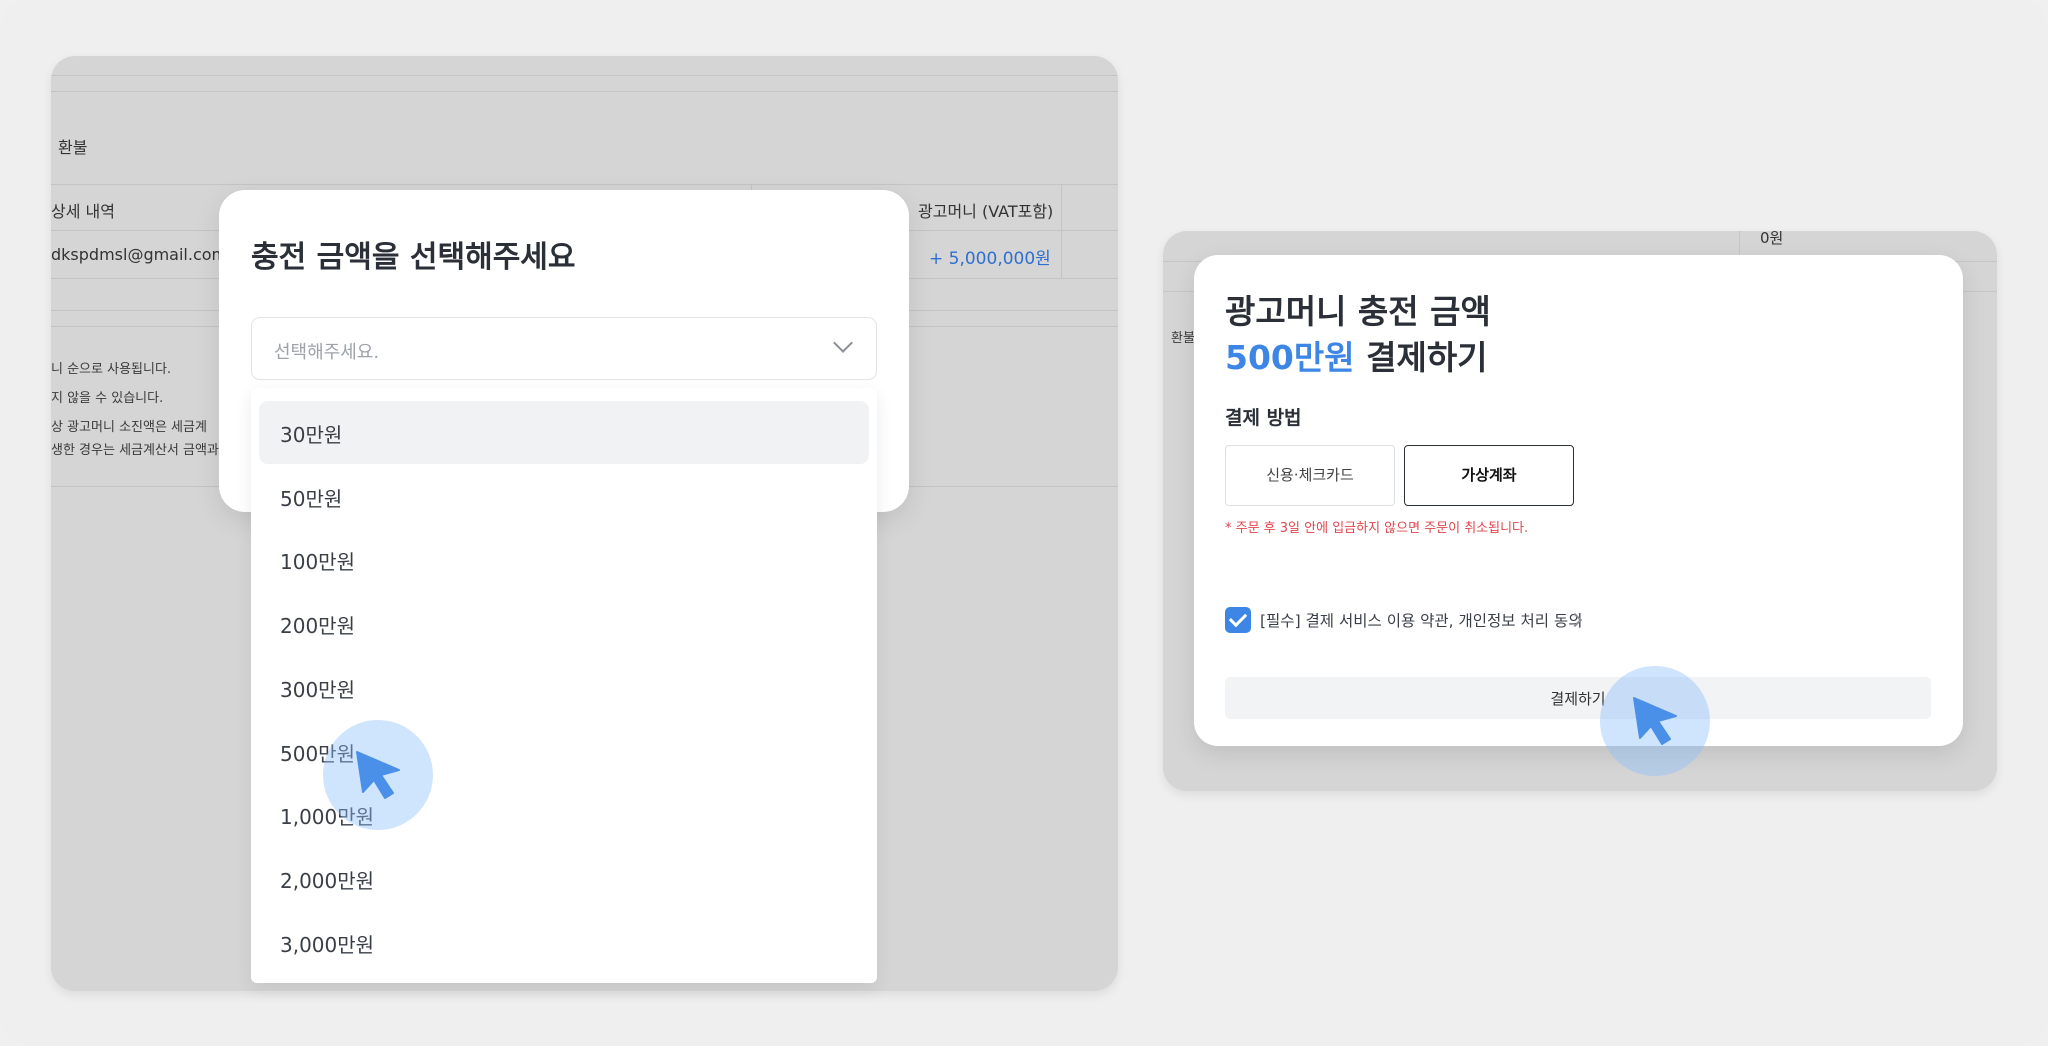 Image resolution: width=2048 pixels, height=1046 pixels. I want to click on payment-title: 광고머니 충전 금액, so click(1358, 311).